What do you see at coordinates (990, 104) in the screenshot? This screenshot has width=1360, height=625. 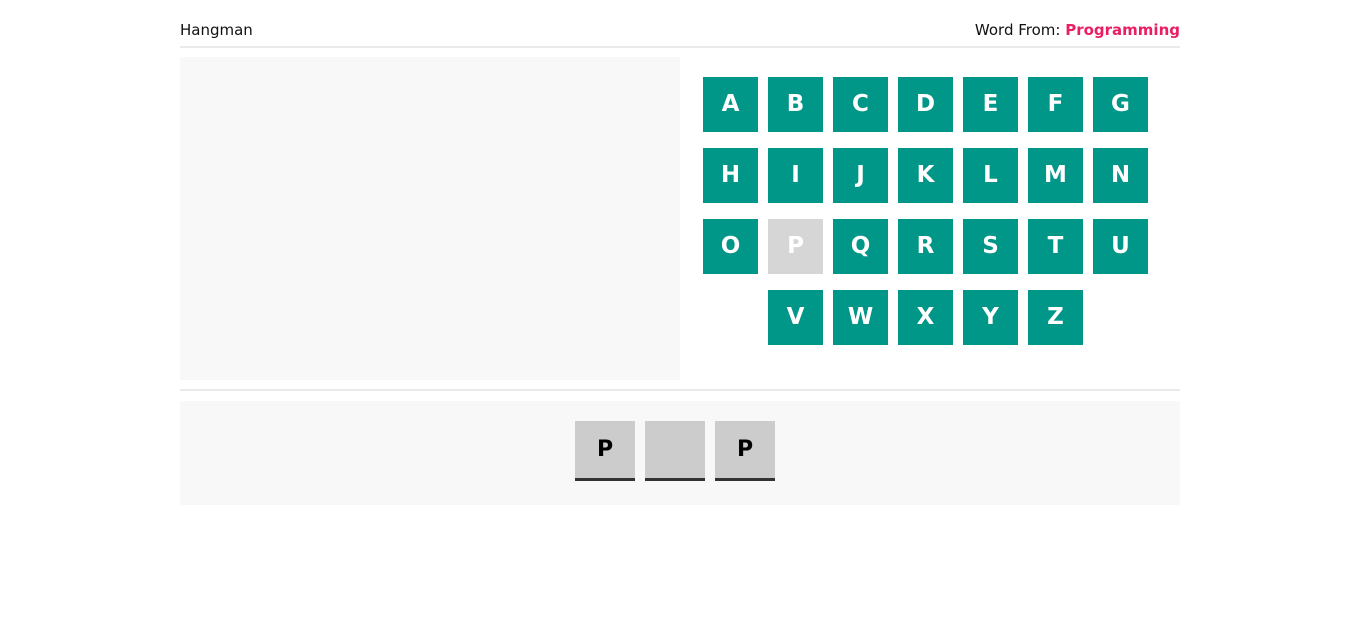 I see `letter-key-e: E` at bounding box center [990, 104].